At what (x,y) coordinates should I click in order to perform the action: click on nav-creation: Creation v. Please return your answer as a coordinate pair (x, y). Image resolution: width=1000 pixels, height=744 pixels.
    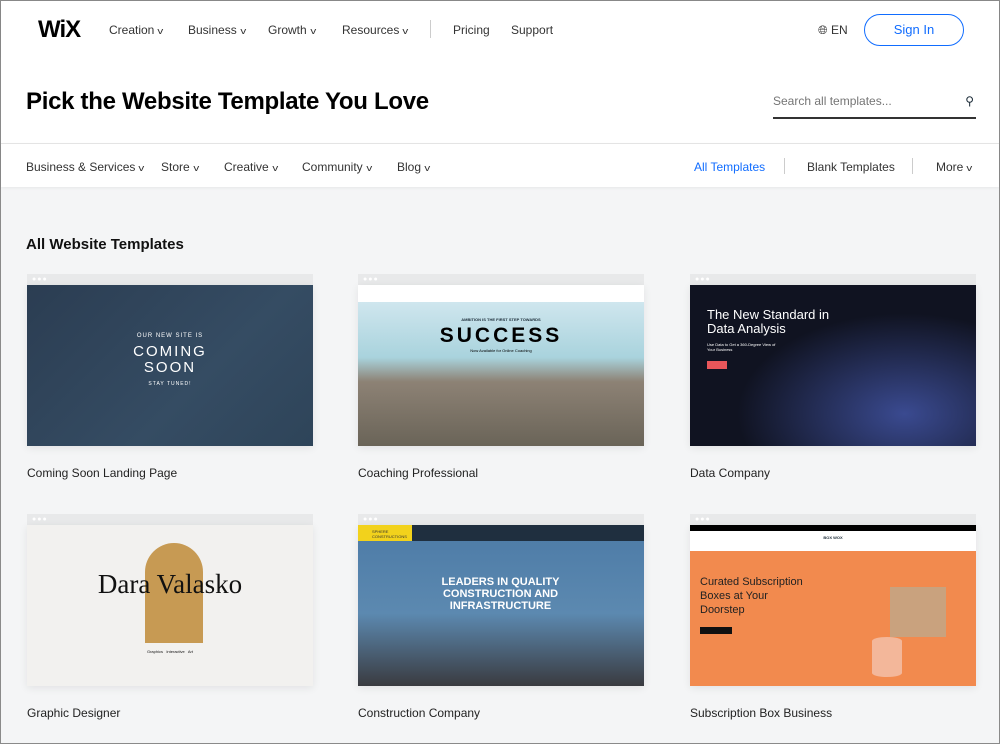
    Looking at the image, I should click on (136, 30).